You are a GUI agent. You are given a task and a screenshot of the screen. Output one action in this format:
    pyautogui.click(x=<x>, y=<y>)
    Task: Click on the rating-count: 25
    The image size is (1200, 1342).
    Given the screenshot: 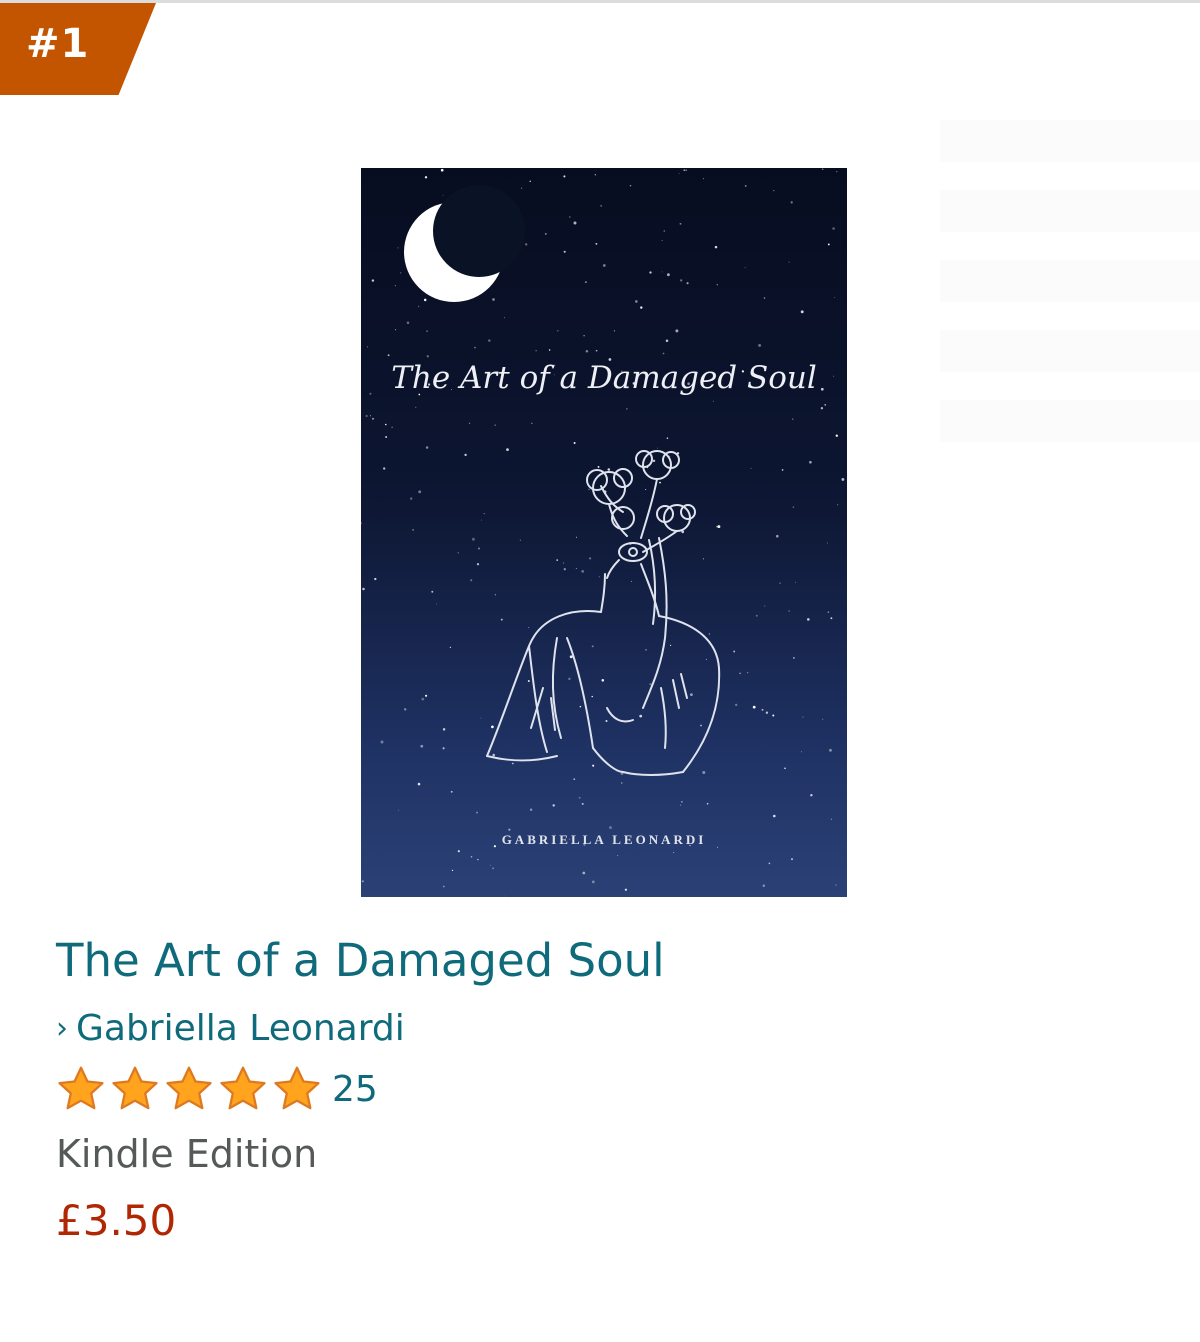 What is the action you would take?
    pyautogui.click(x=355, y=1089)
    